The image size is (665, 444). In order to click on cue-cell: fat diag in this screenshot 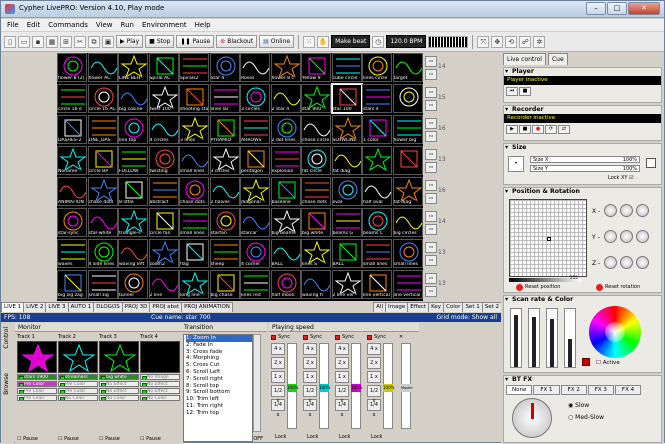, I will do `click(407, 191)`.